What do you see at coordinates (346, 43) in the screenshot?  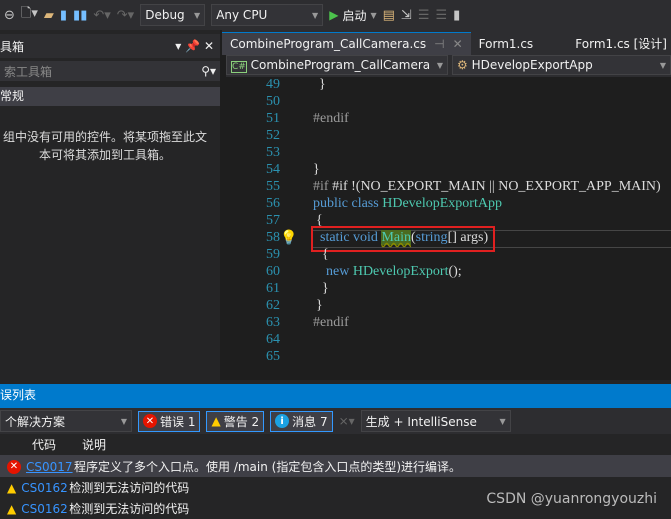 I see `tab-combineprogram: CombineProgram_CallCamera.cs ⊣ ✕` at bounding box center [346, 43].